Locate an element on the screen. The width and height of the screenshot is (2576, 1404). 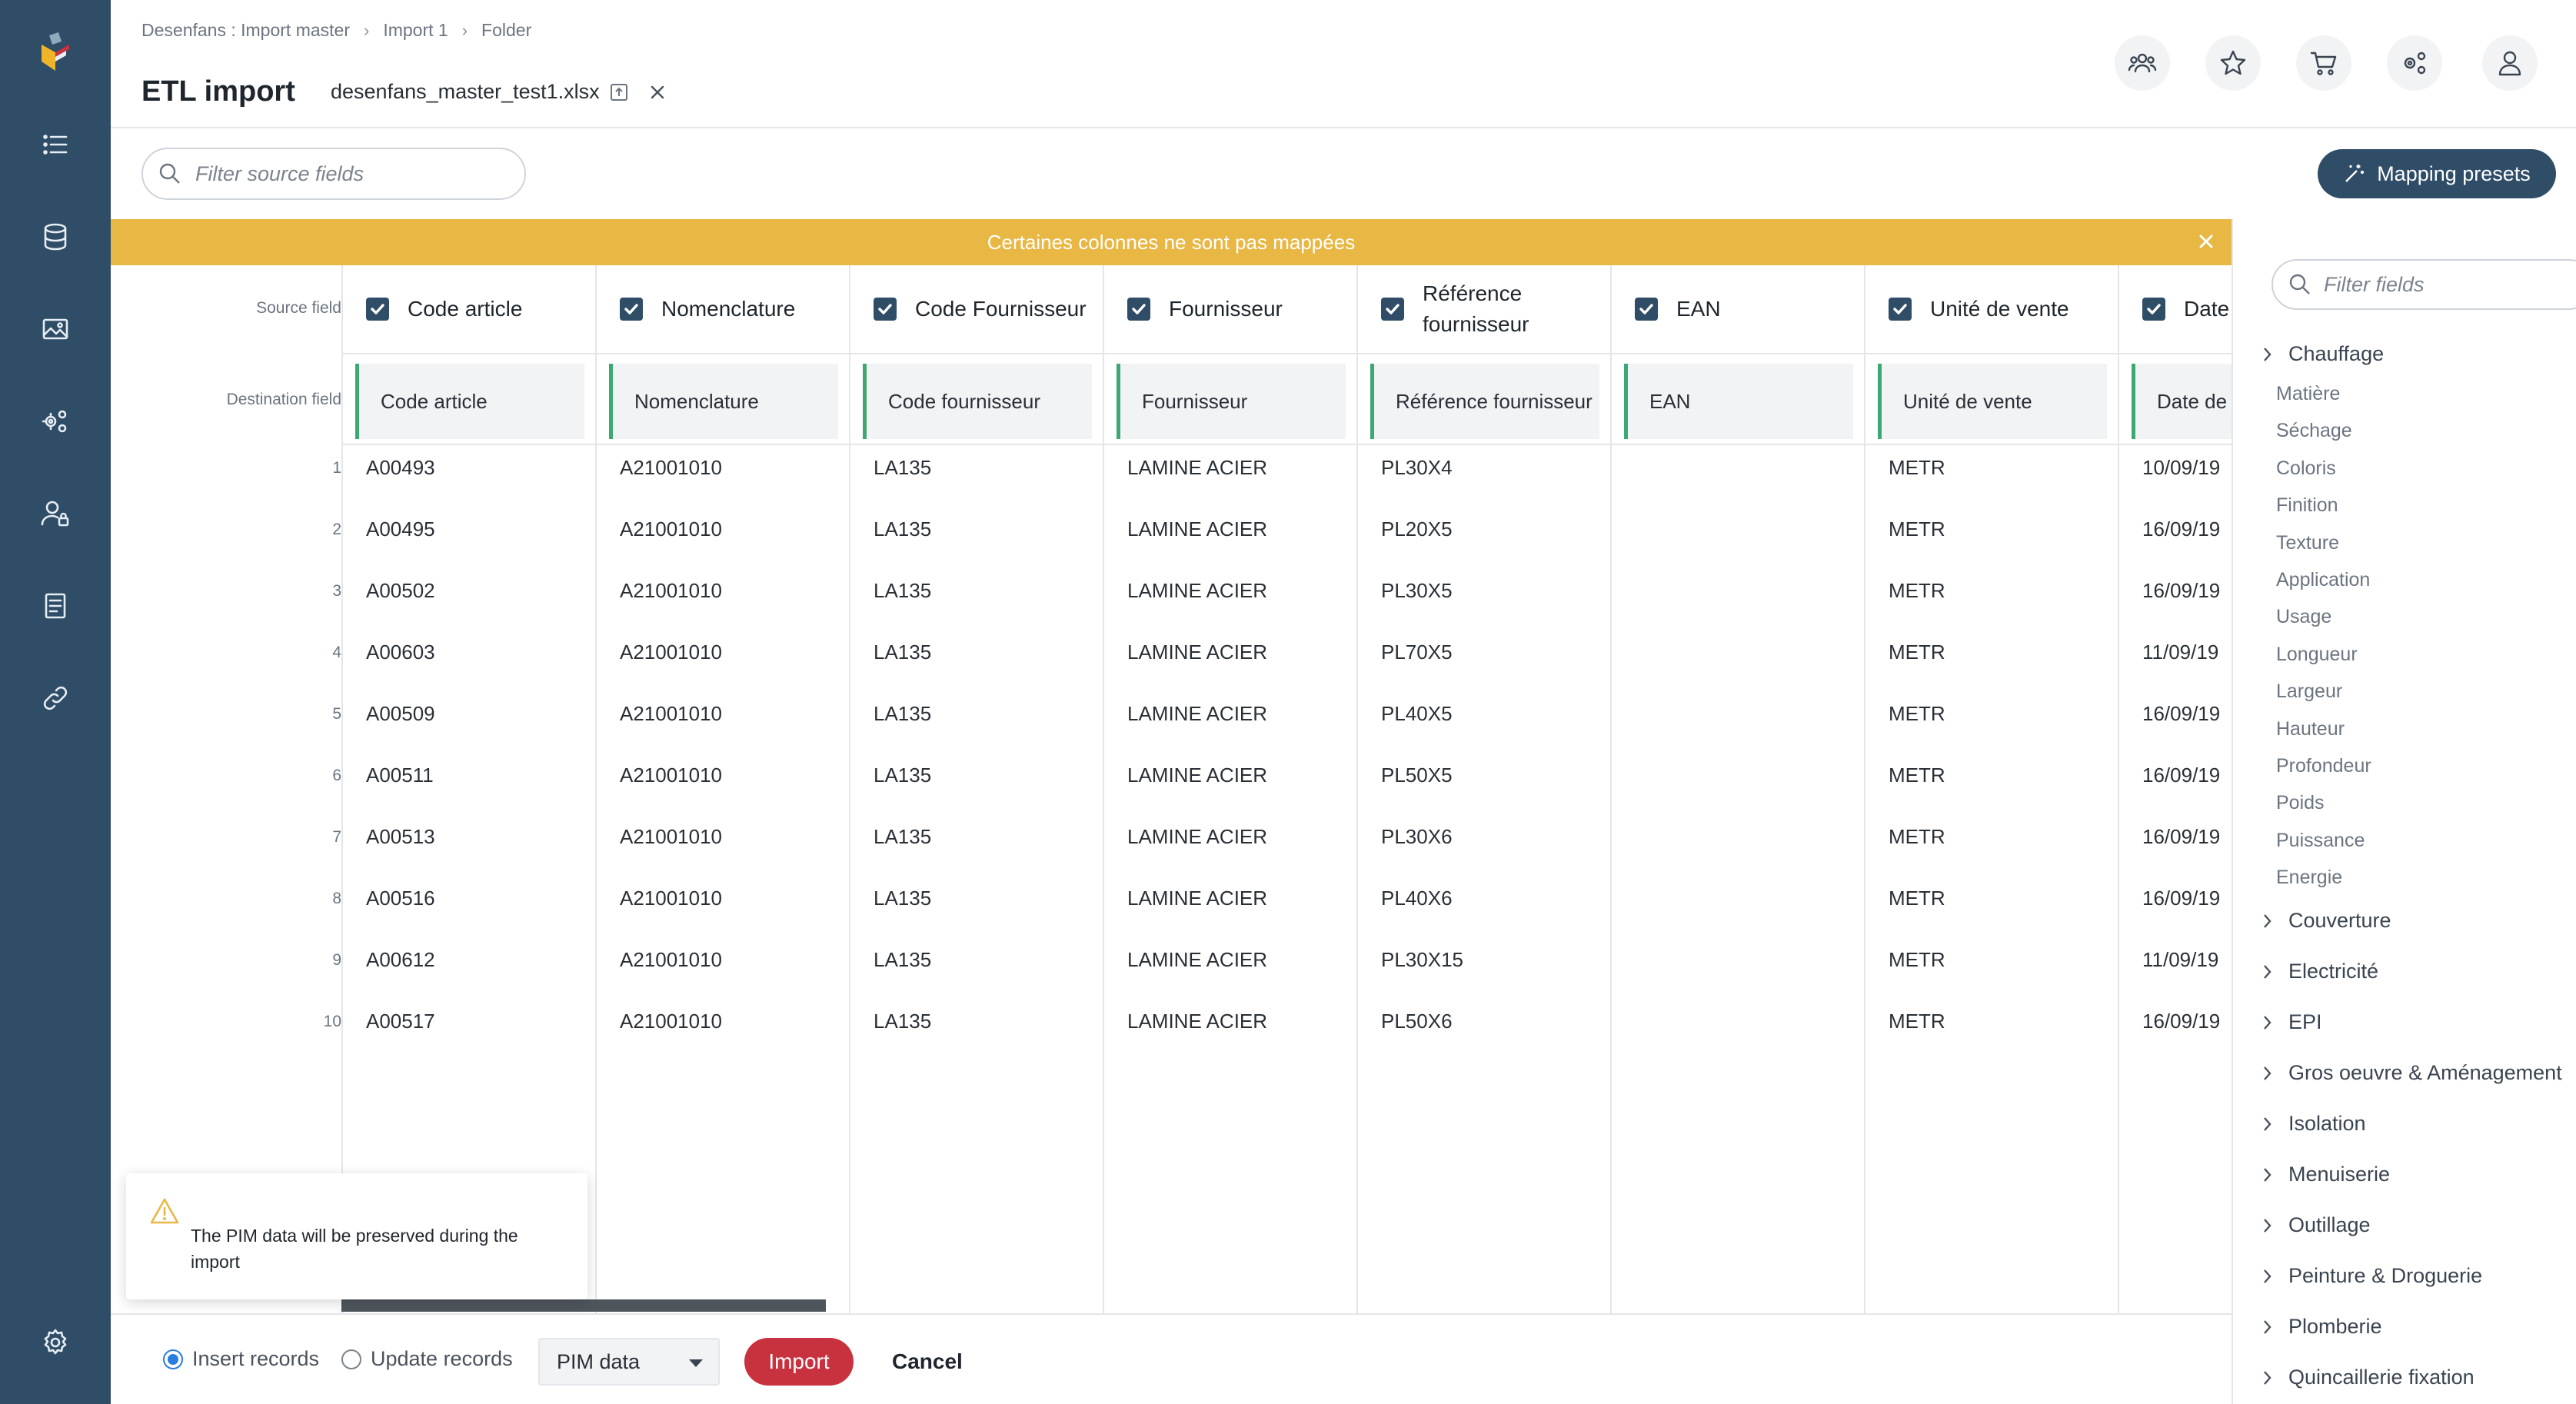
images-icon is located at coordinates (56, 329).